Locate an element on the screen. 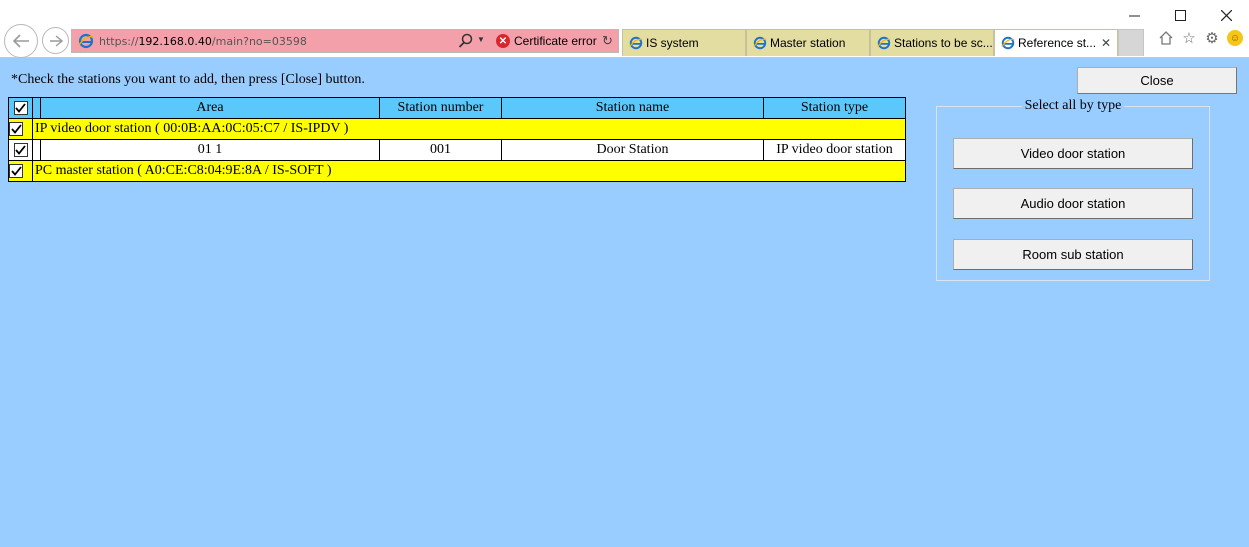 The image size is (1249, 547). minimize-icon is located at coordinates (1134, 15).